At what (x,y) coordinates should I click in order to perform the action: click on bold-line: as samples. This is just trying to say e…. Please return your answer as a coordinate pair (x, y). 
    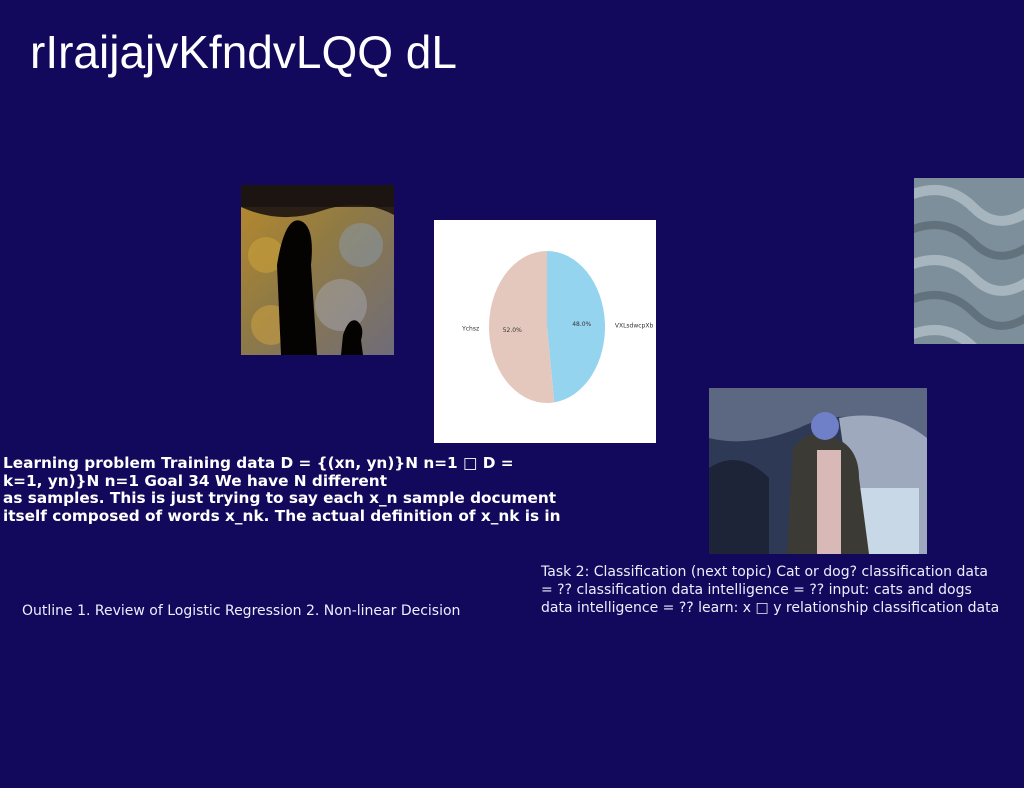
    Looking at the image, I should click on (280, 498).